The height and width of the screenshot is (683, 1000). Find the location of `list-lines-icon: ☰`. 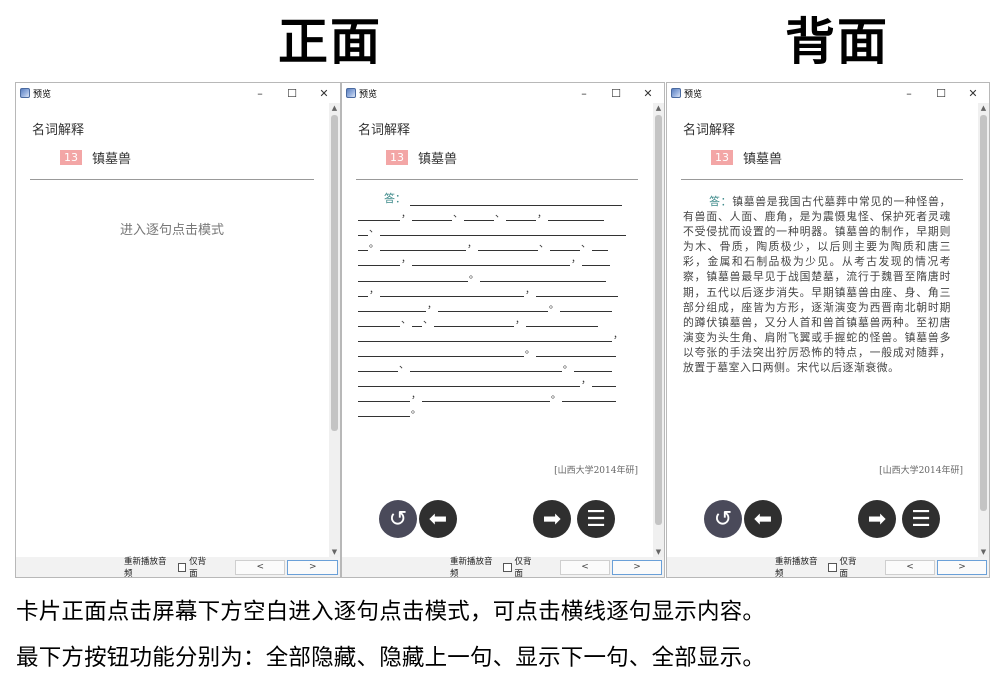

list-lines-icon: ☰ is located at coordinates (596, 519).